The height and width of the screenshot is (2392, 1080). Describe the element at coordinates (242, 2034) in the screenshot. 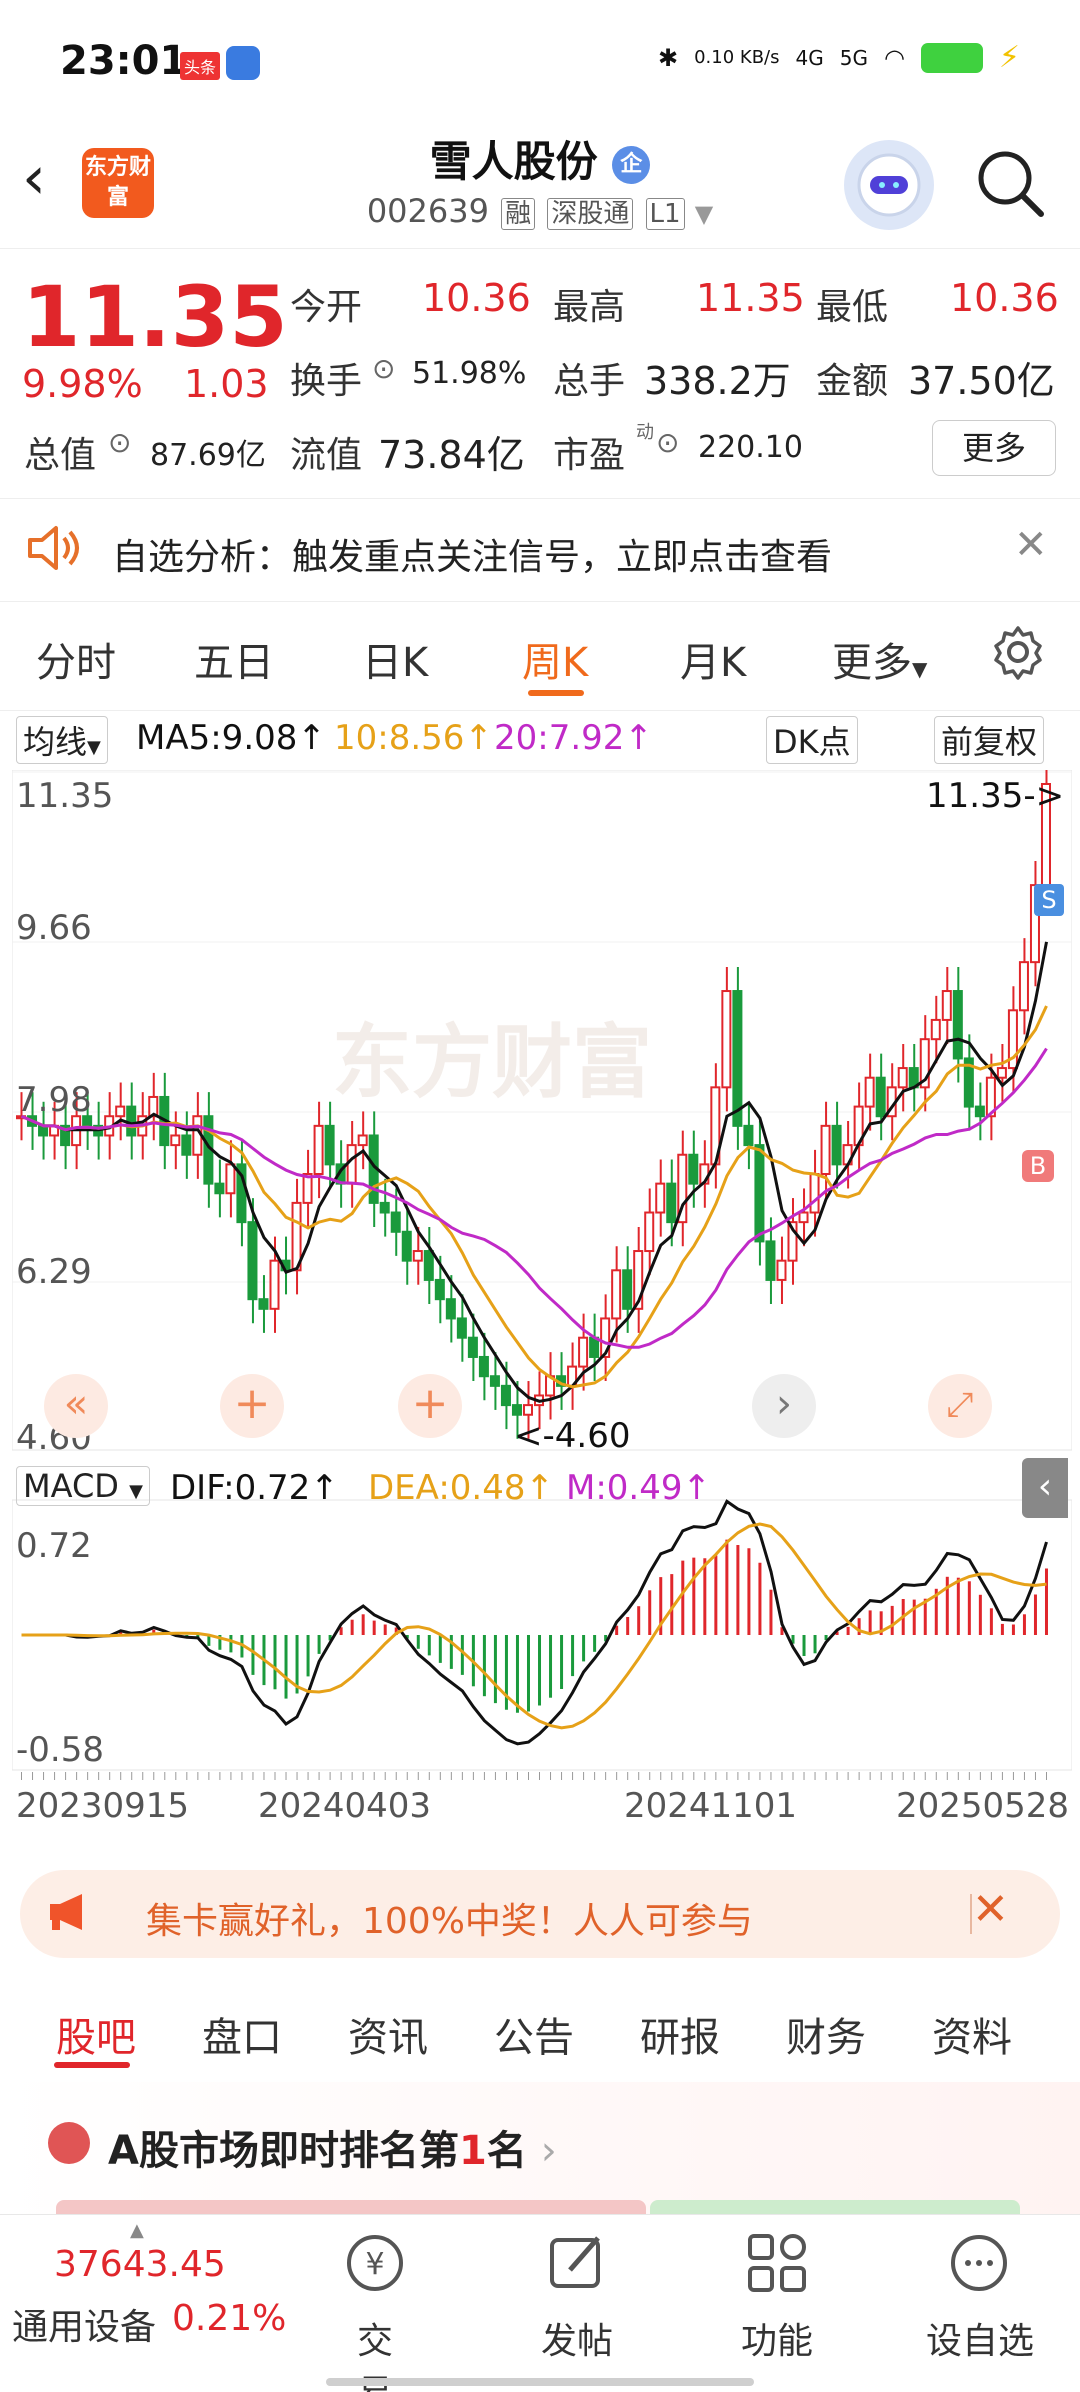

I see `tab-order-book: 盘口` at that location.